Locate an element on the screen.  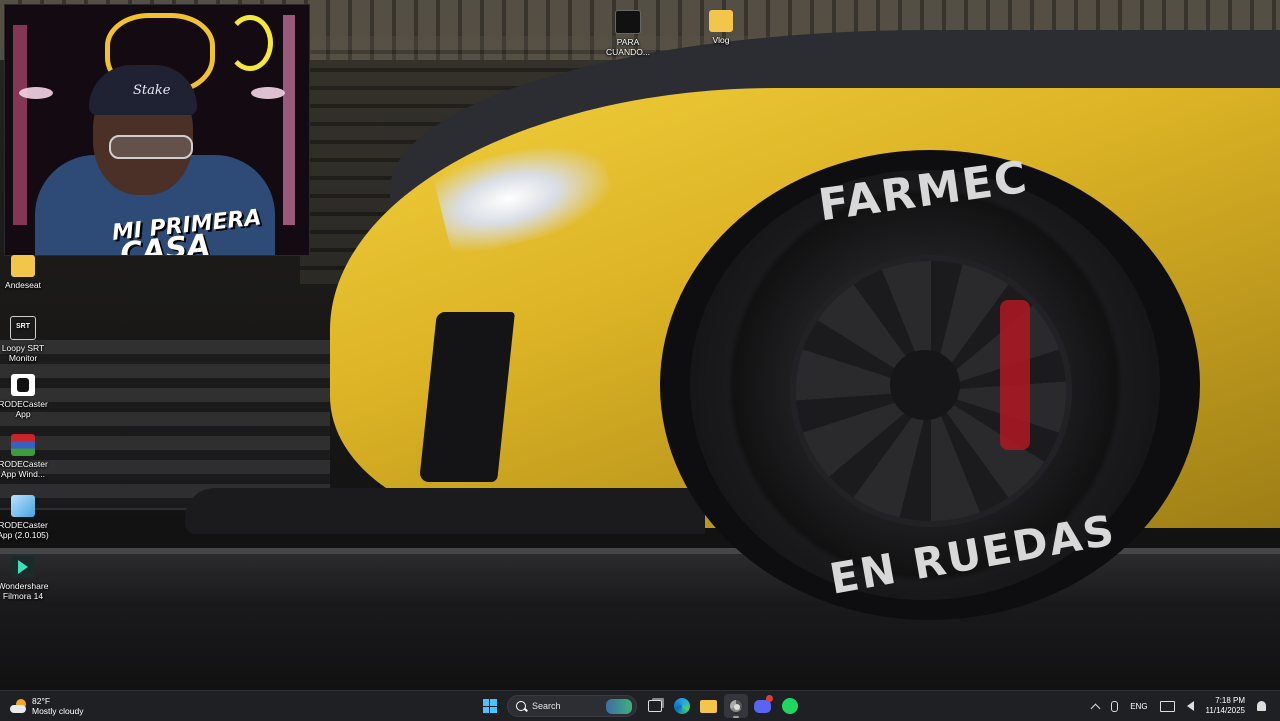
brake-caliper is located at coordinates (1015, 375).